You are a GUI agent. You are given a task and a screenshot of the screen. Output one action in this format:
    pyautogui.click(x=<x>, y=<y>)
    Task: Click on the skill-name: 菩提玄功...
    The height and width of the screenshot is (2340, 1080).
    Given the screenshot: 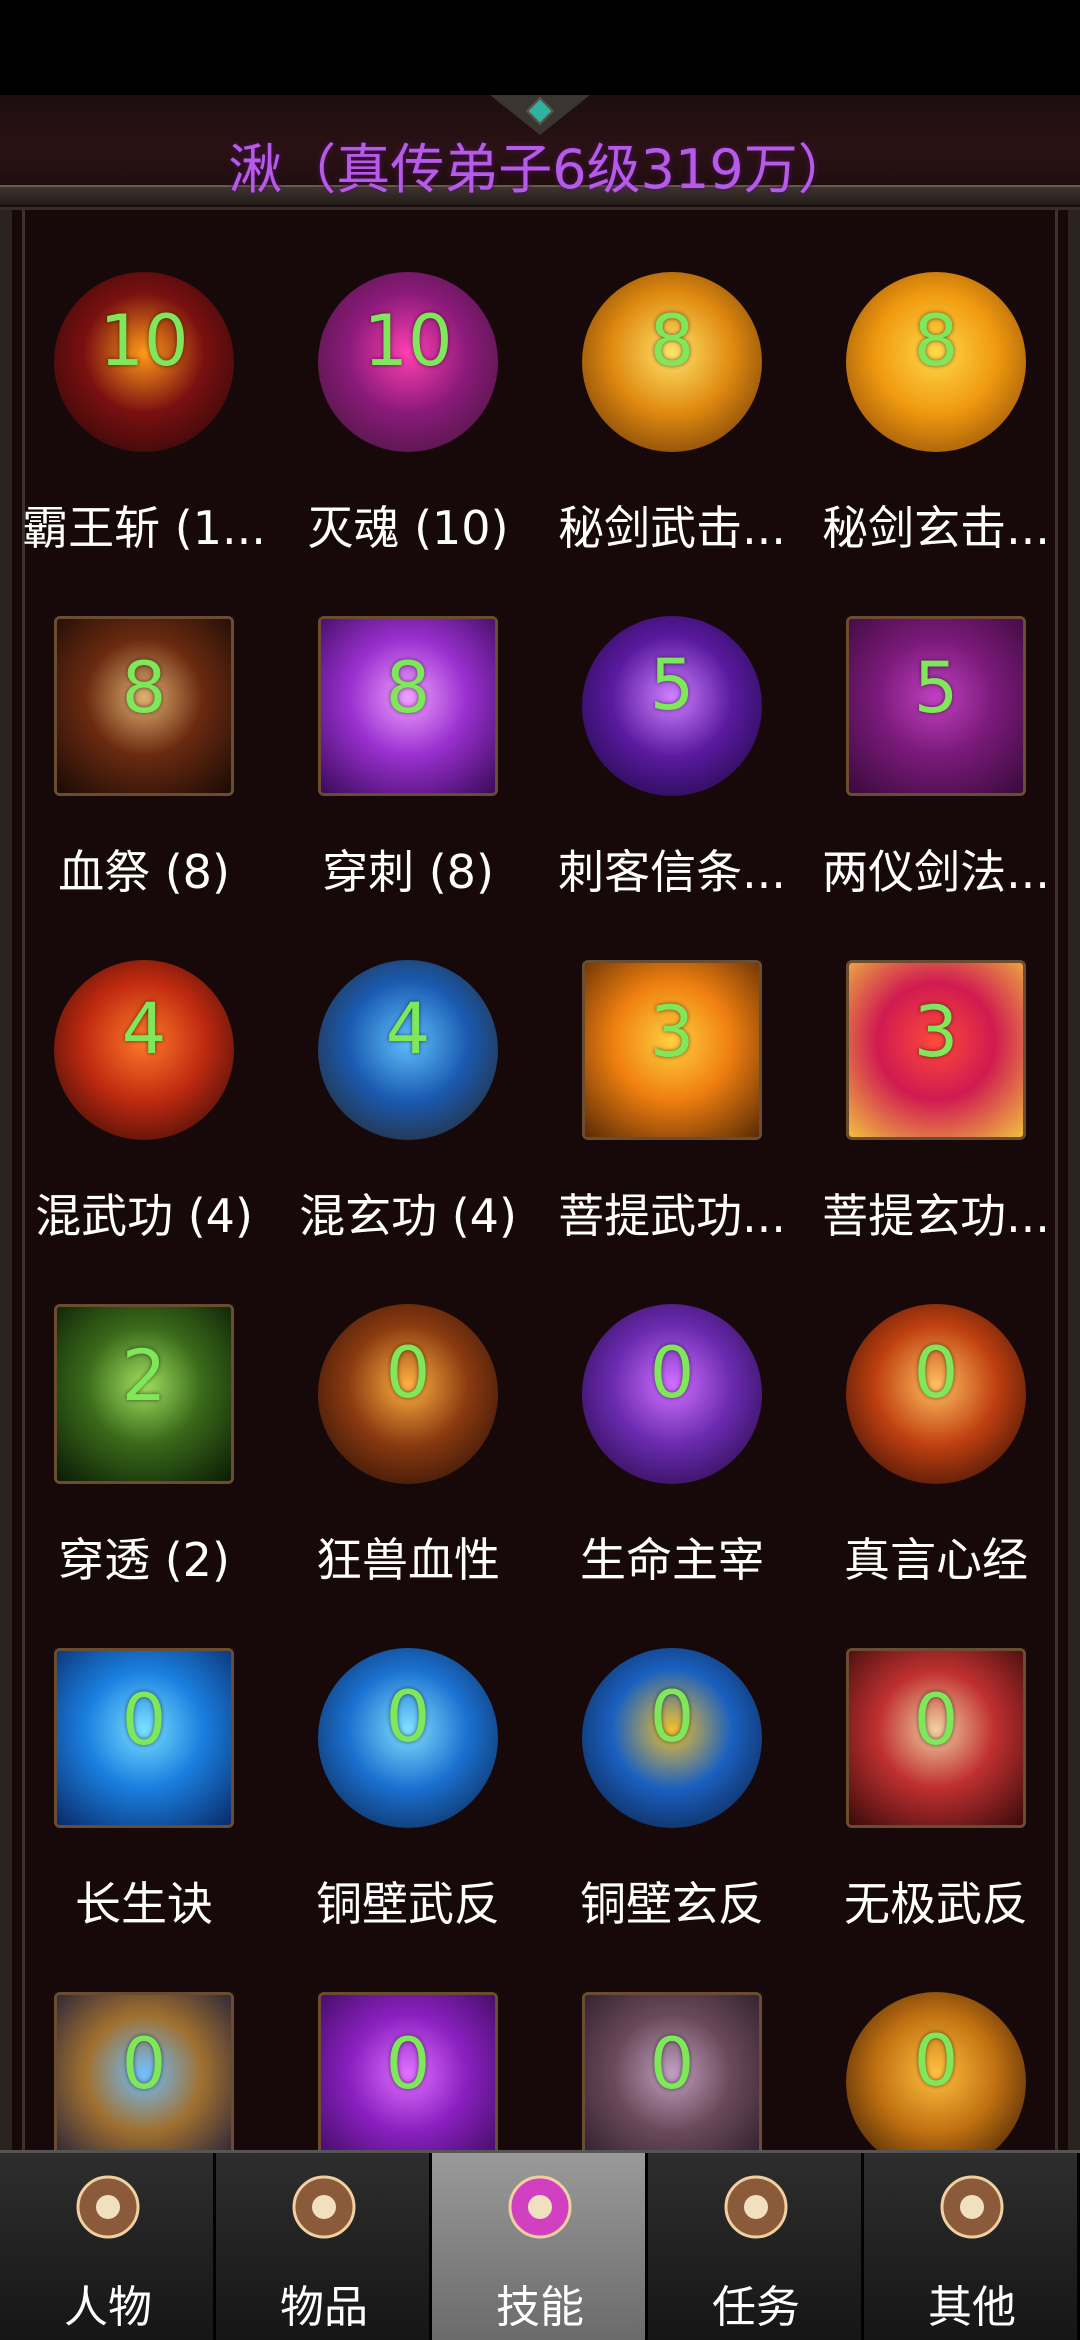 What is the action you would take?
    pyautogui.click(x=936, y=1216)
    